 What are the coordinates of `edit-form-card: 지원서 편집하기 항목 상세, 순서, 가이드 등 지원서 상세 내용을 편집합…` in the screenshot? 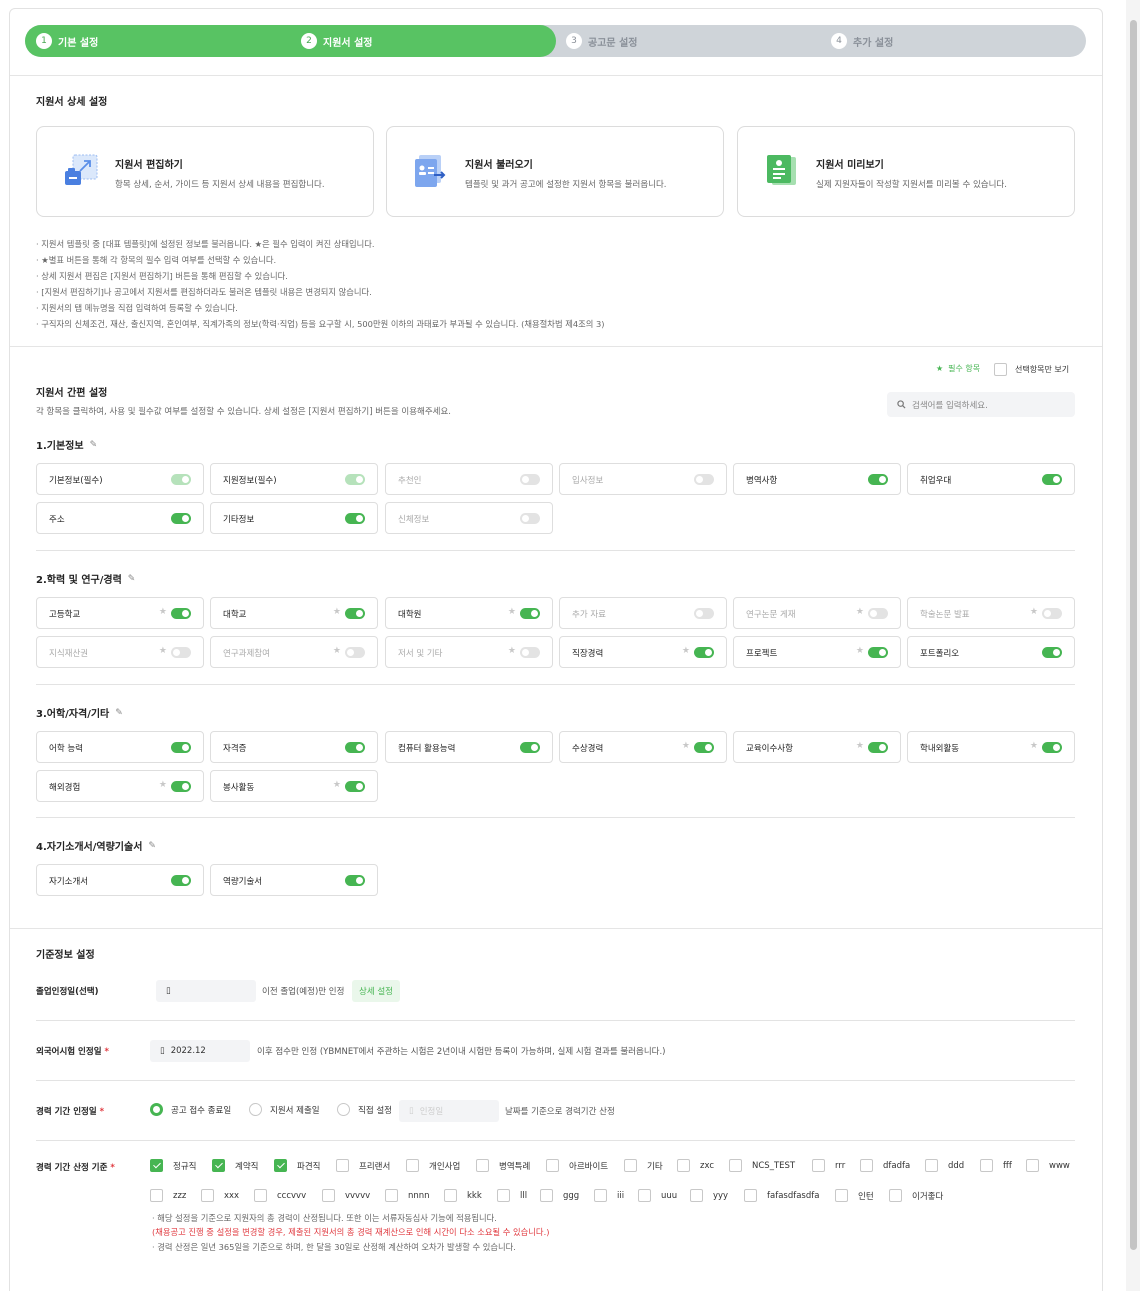 It's located at (205, 171).